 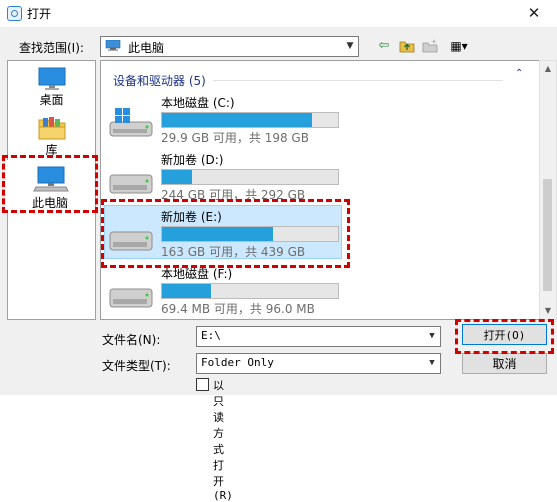 I want to click on window-title: 打开, so click(x=39, y=14).